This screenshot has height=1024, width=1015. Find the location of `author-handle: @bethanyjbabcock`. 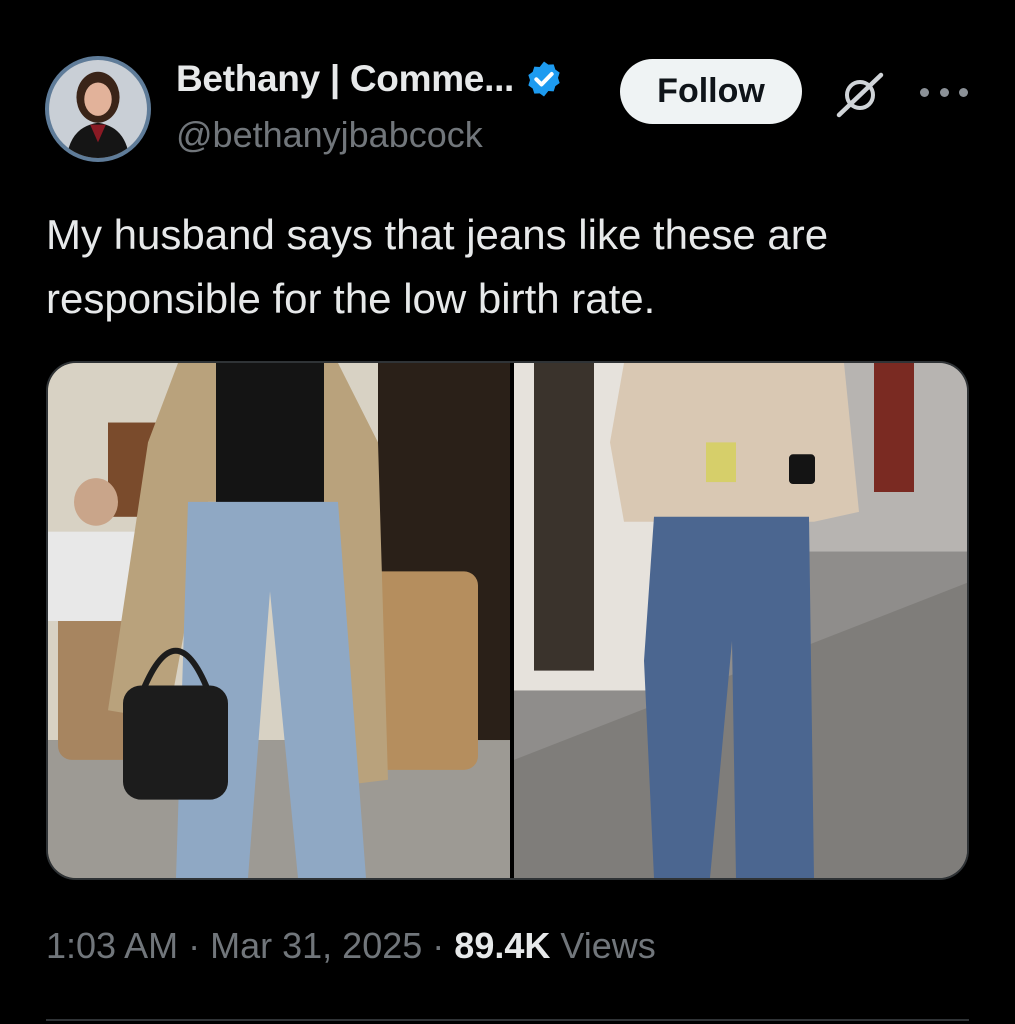

author-handle: @bethanyjbabcock is located at coordinates (329, 135).